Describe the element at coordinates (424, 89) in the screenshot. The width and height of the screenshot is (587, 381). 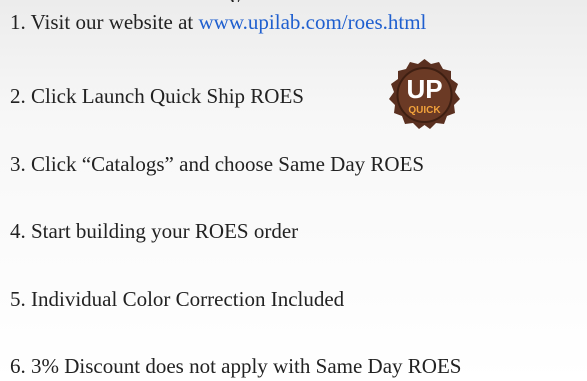
I see `badge-up-text: UP` at that location.